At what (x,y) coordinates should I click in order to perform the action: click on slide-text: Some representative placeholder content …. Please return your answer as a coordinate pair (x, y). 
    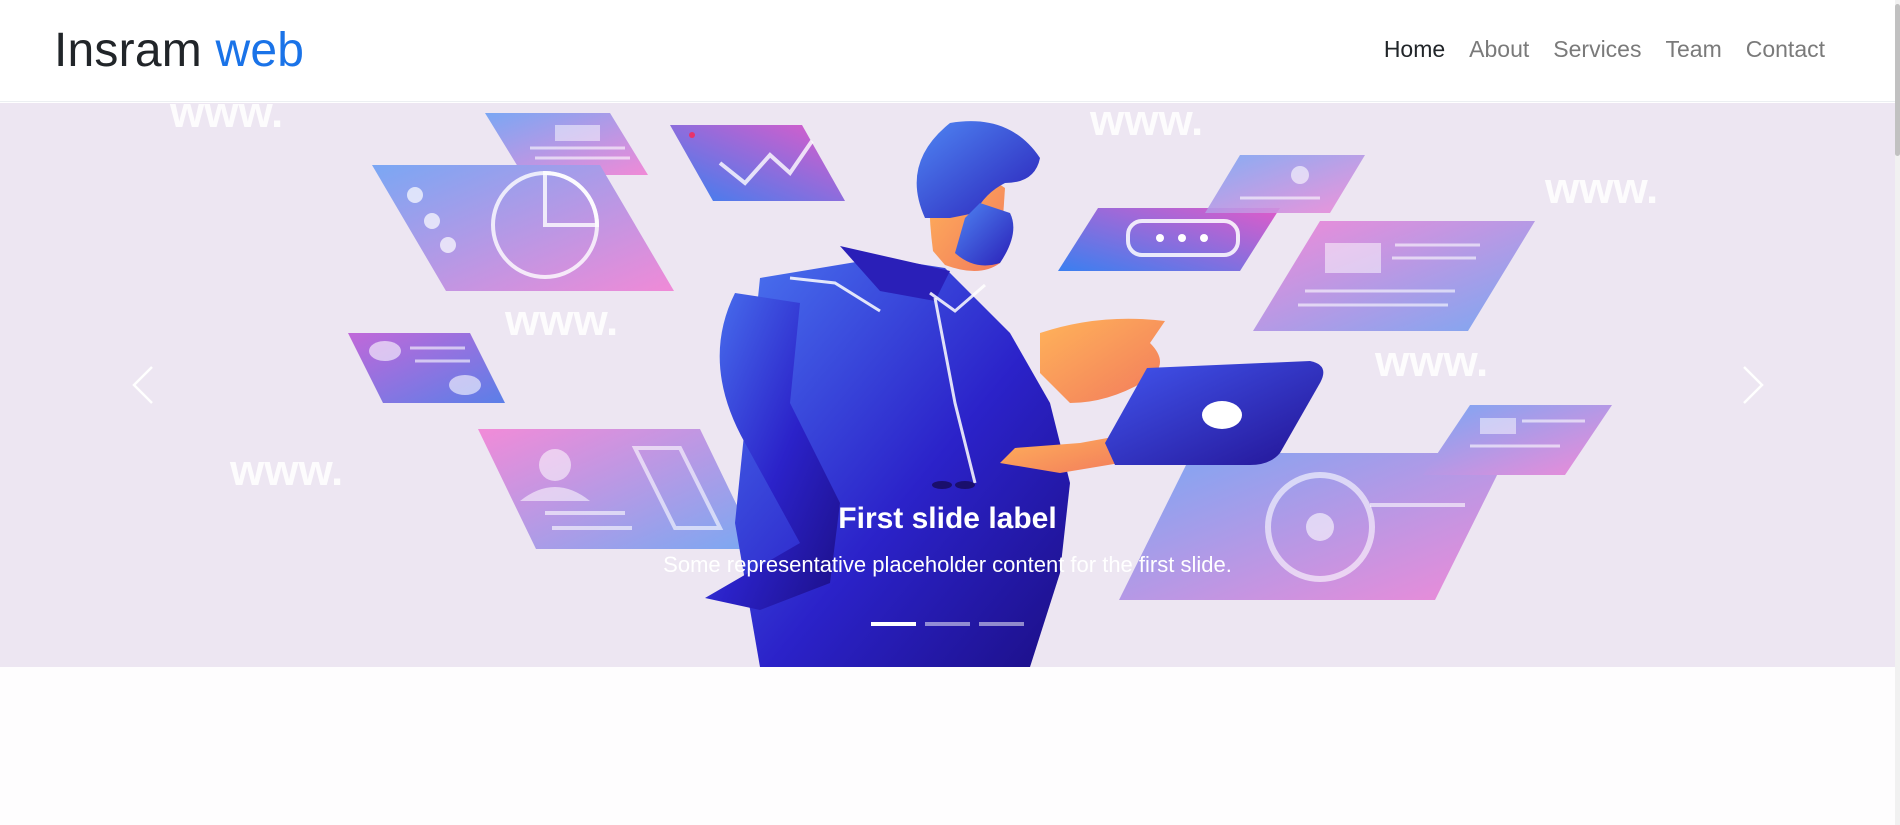
    Looking at the image, I should click on (947, 564).